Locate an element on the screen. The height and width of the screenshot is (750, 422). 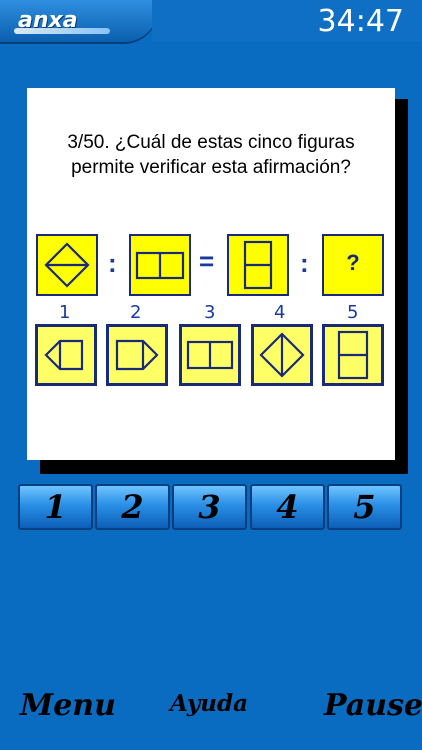
answer-button-1: 1 is located at coordinates (55, 507).